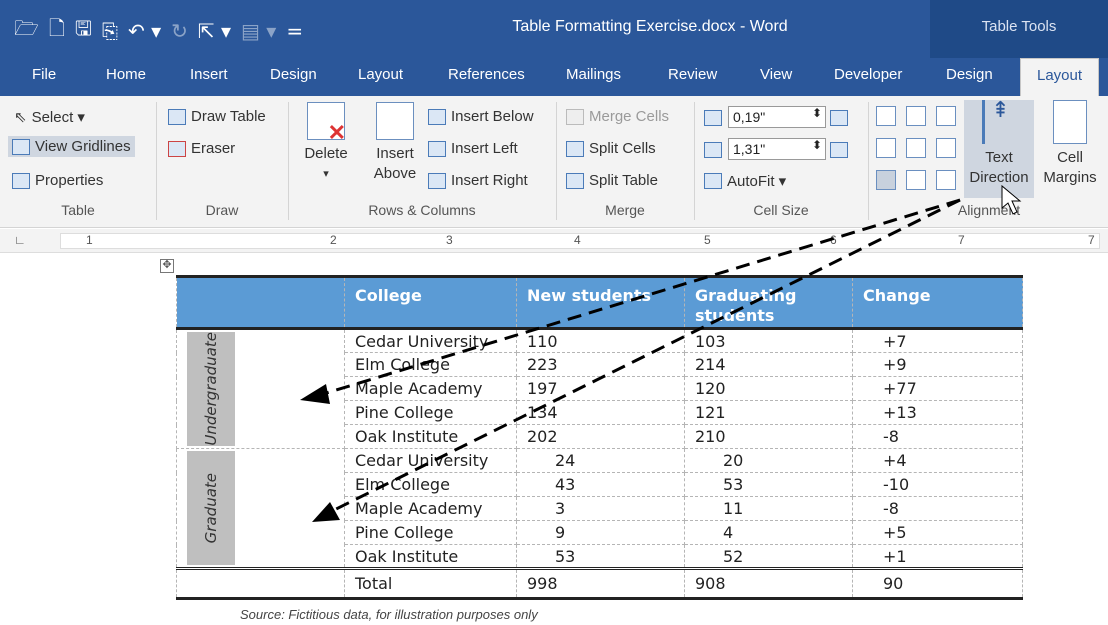  I want to click on save-as-icon: ⎘, so click(110, 31).